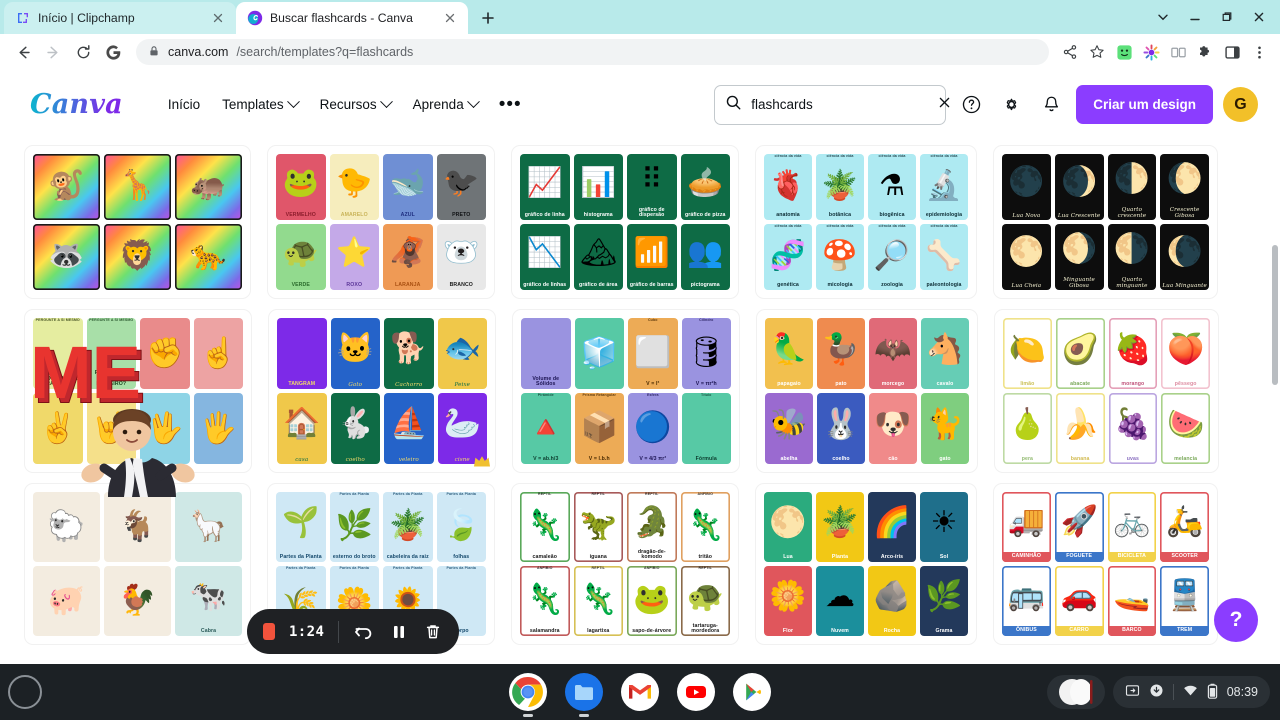 The height and width of the screenshot is (720, 1280). I want to click on share-icon, so click(1070, 52).